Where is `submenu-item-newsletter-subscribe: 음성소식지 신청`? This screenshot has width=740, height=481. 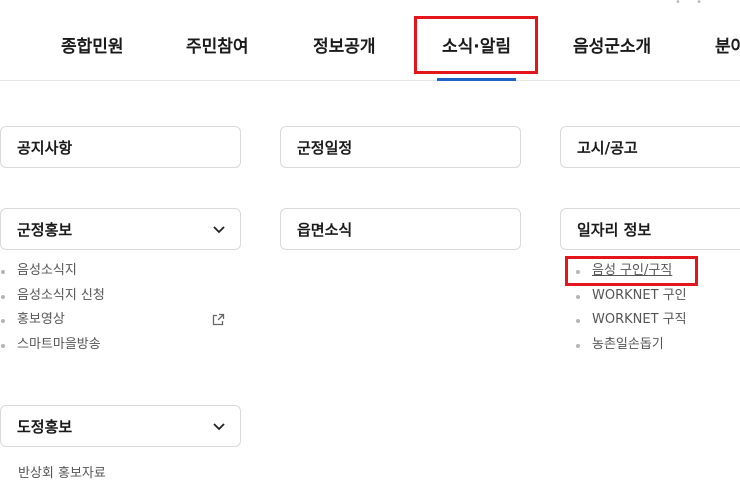
submenu-item-newsletter-subscribe: 음성소식지 신청 is located at coordinates (52, 296).